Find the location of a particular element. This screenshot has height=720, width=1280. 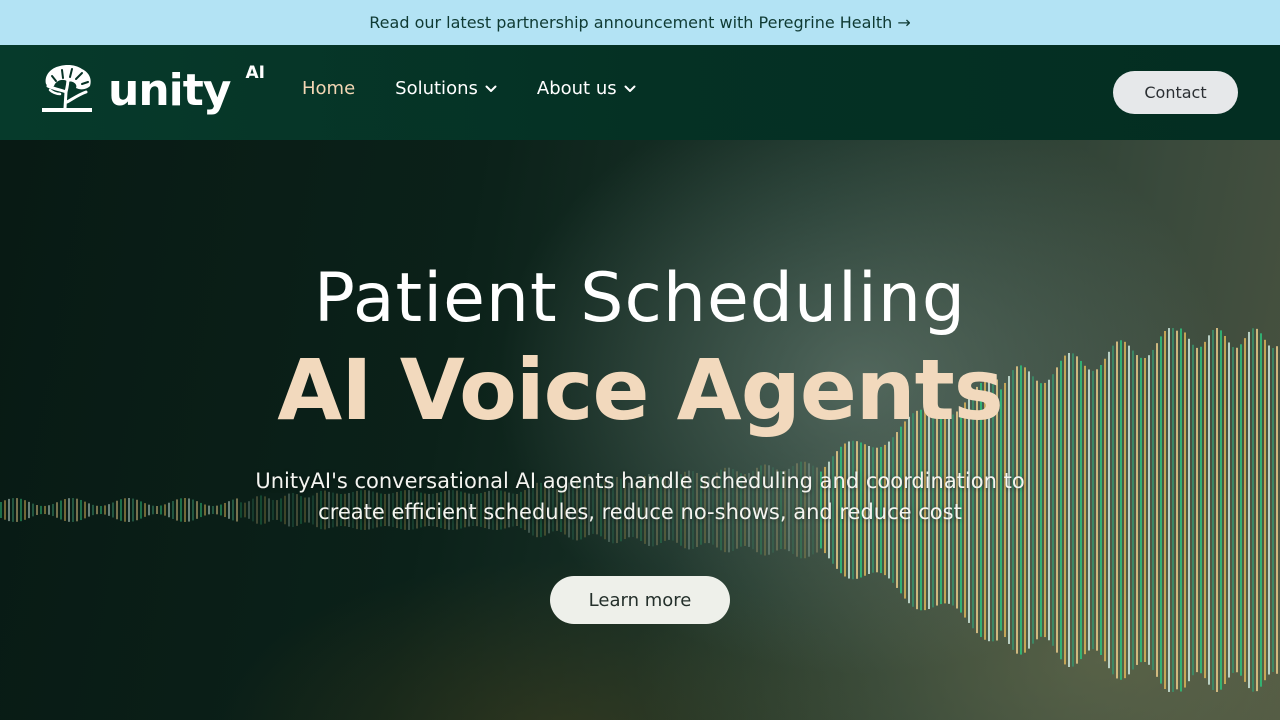

logo: unity AI is located at coordinates (153, 89).